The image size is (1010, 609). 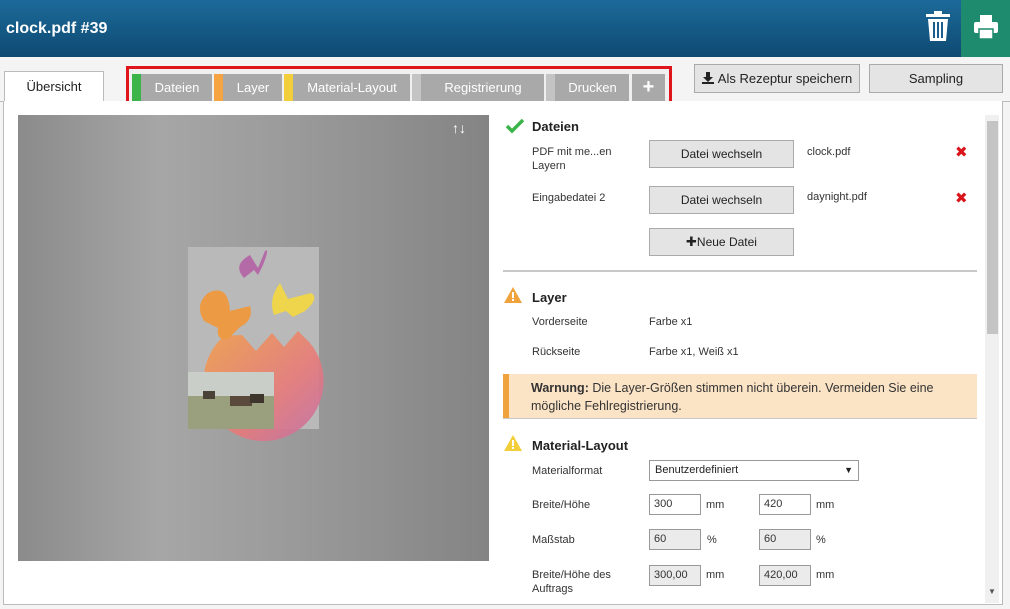 What do you see at coordinates (256, 344) in the screenshot?
I see `artwork-preview` at bounding box center [256, 344].